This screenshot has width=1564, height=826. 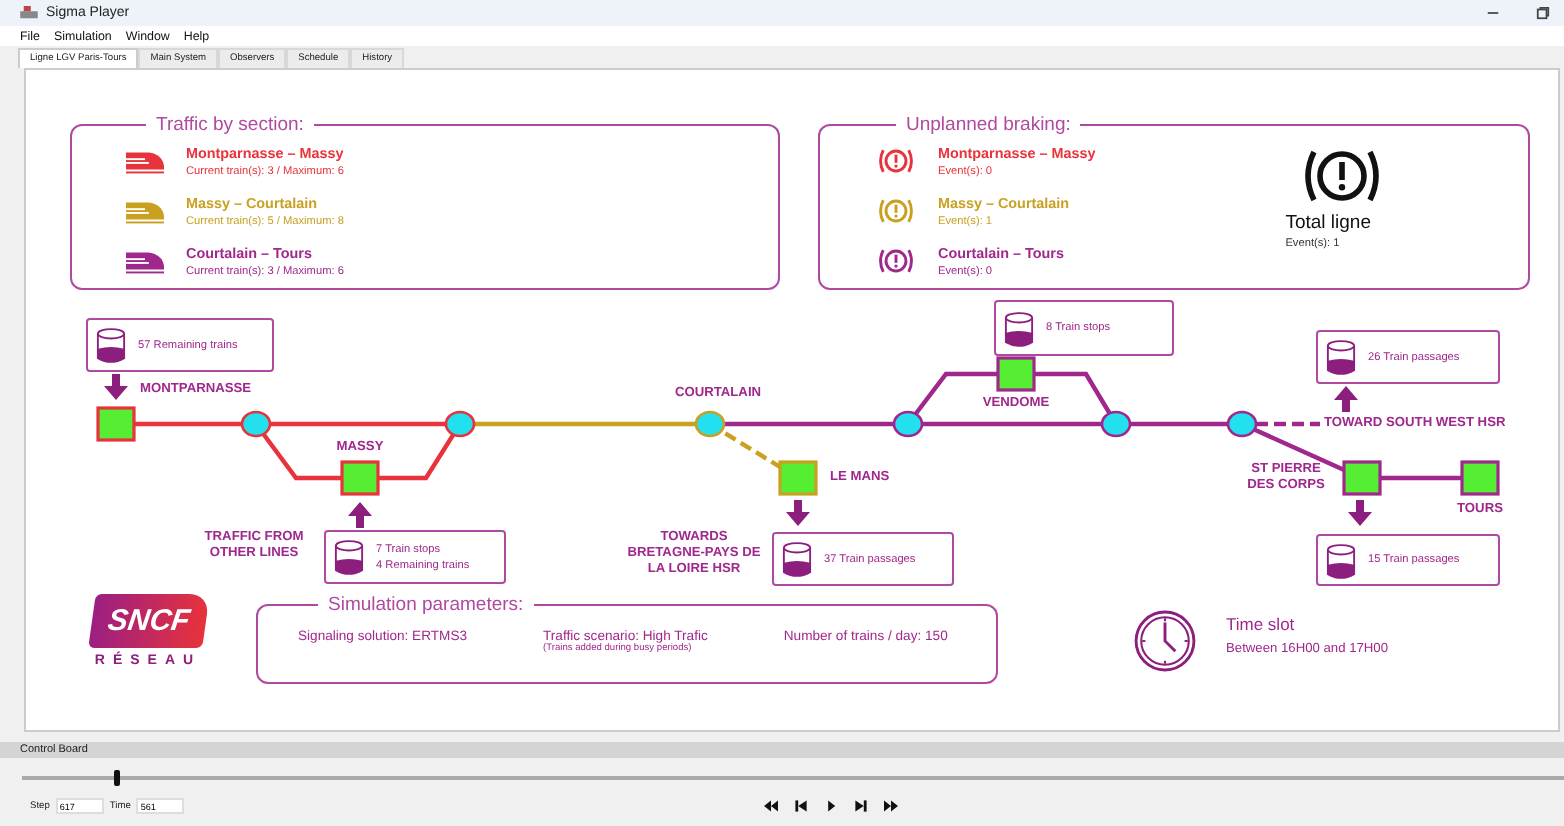 What do you see at coordinates (1493, 13) in the screenshot?
I see `minimize-icon` at bounding box center [1493, 13].